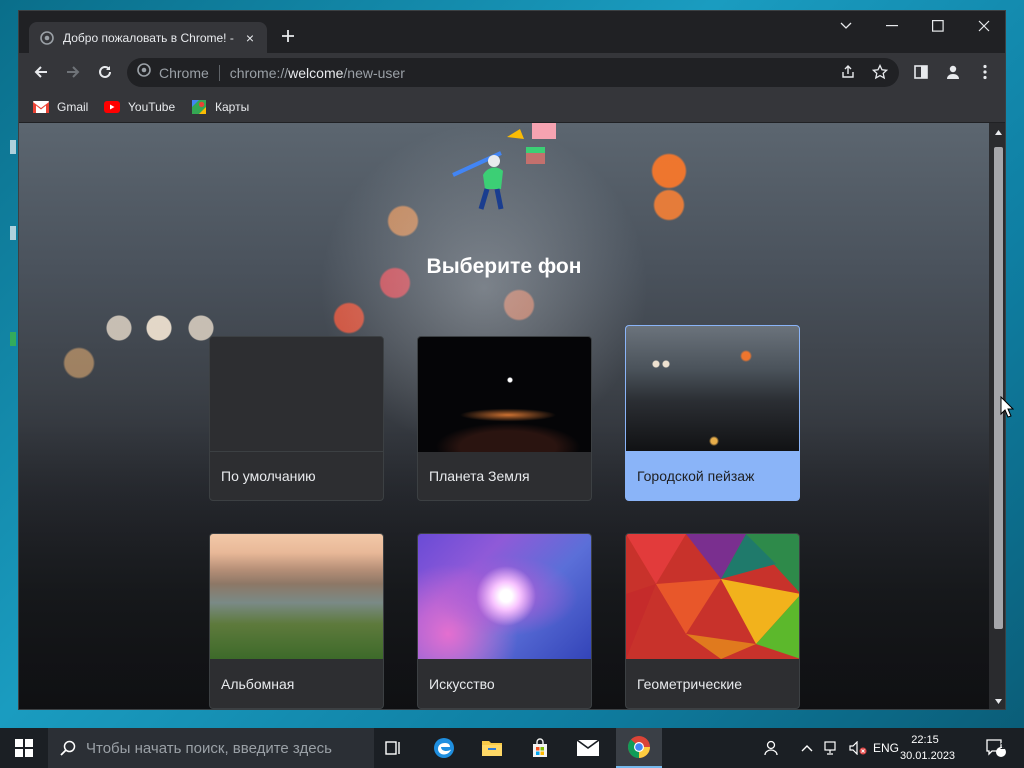 This screenshot has height=768, width=1024. Describe the element at coordinates (504, 266) in the screenshot. I see `page-heading: Выберите фон` at that location.